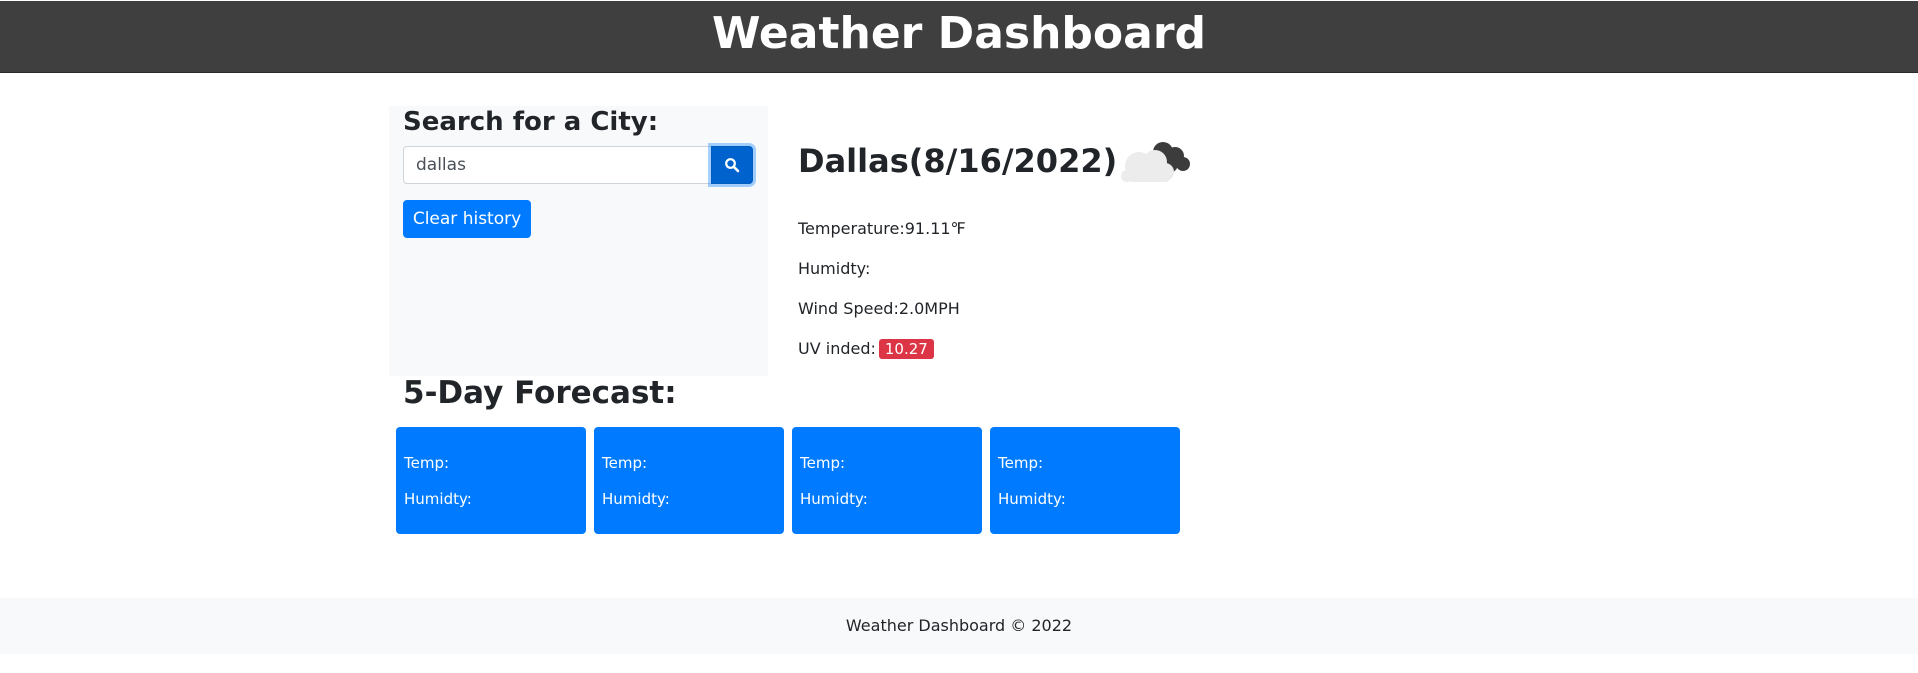 The image size is (1918, 673). I want to click on cloudy-icon, so click(1155, 162).